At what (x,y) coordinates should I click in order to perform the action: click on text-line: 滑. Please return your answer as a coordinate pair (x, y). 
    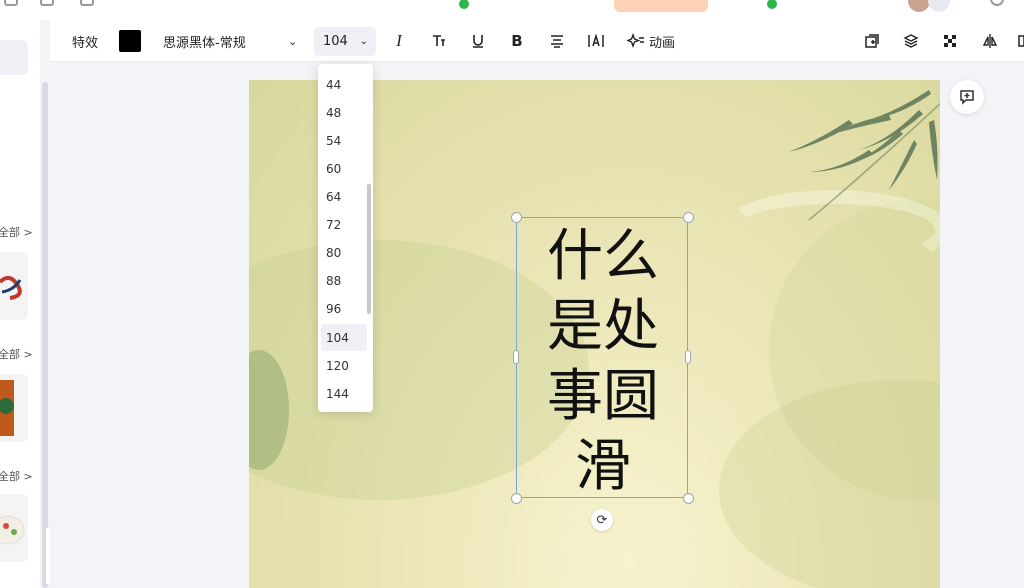
    Looking at the image, I should click on (603, 466).